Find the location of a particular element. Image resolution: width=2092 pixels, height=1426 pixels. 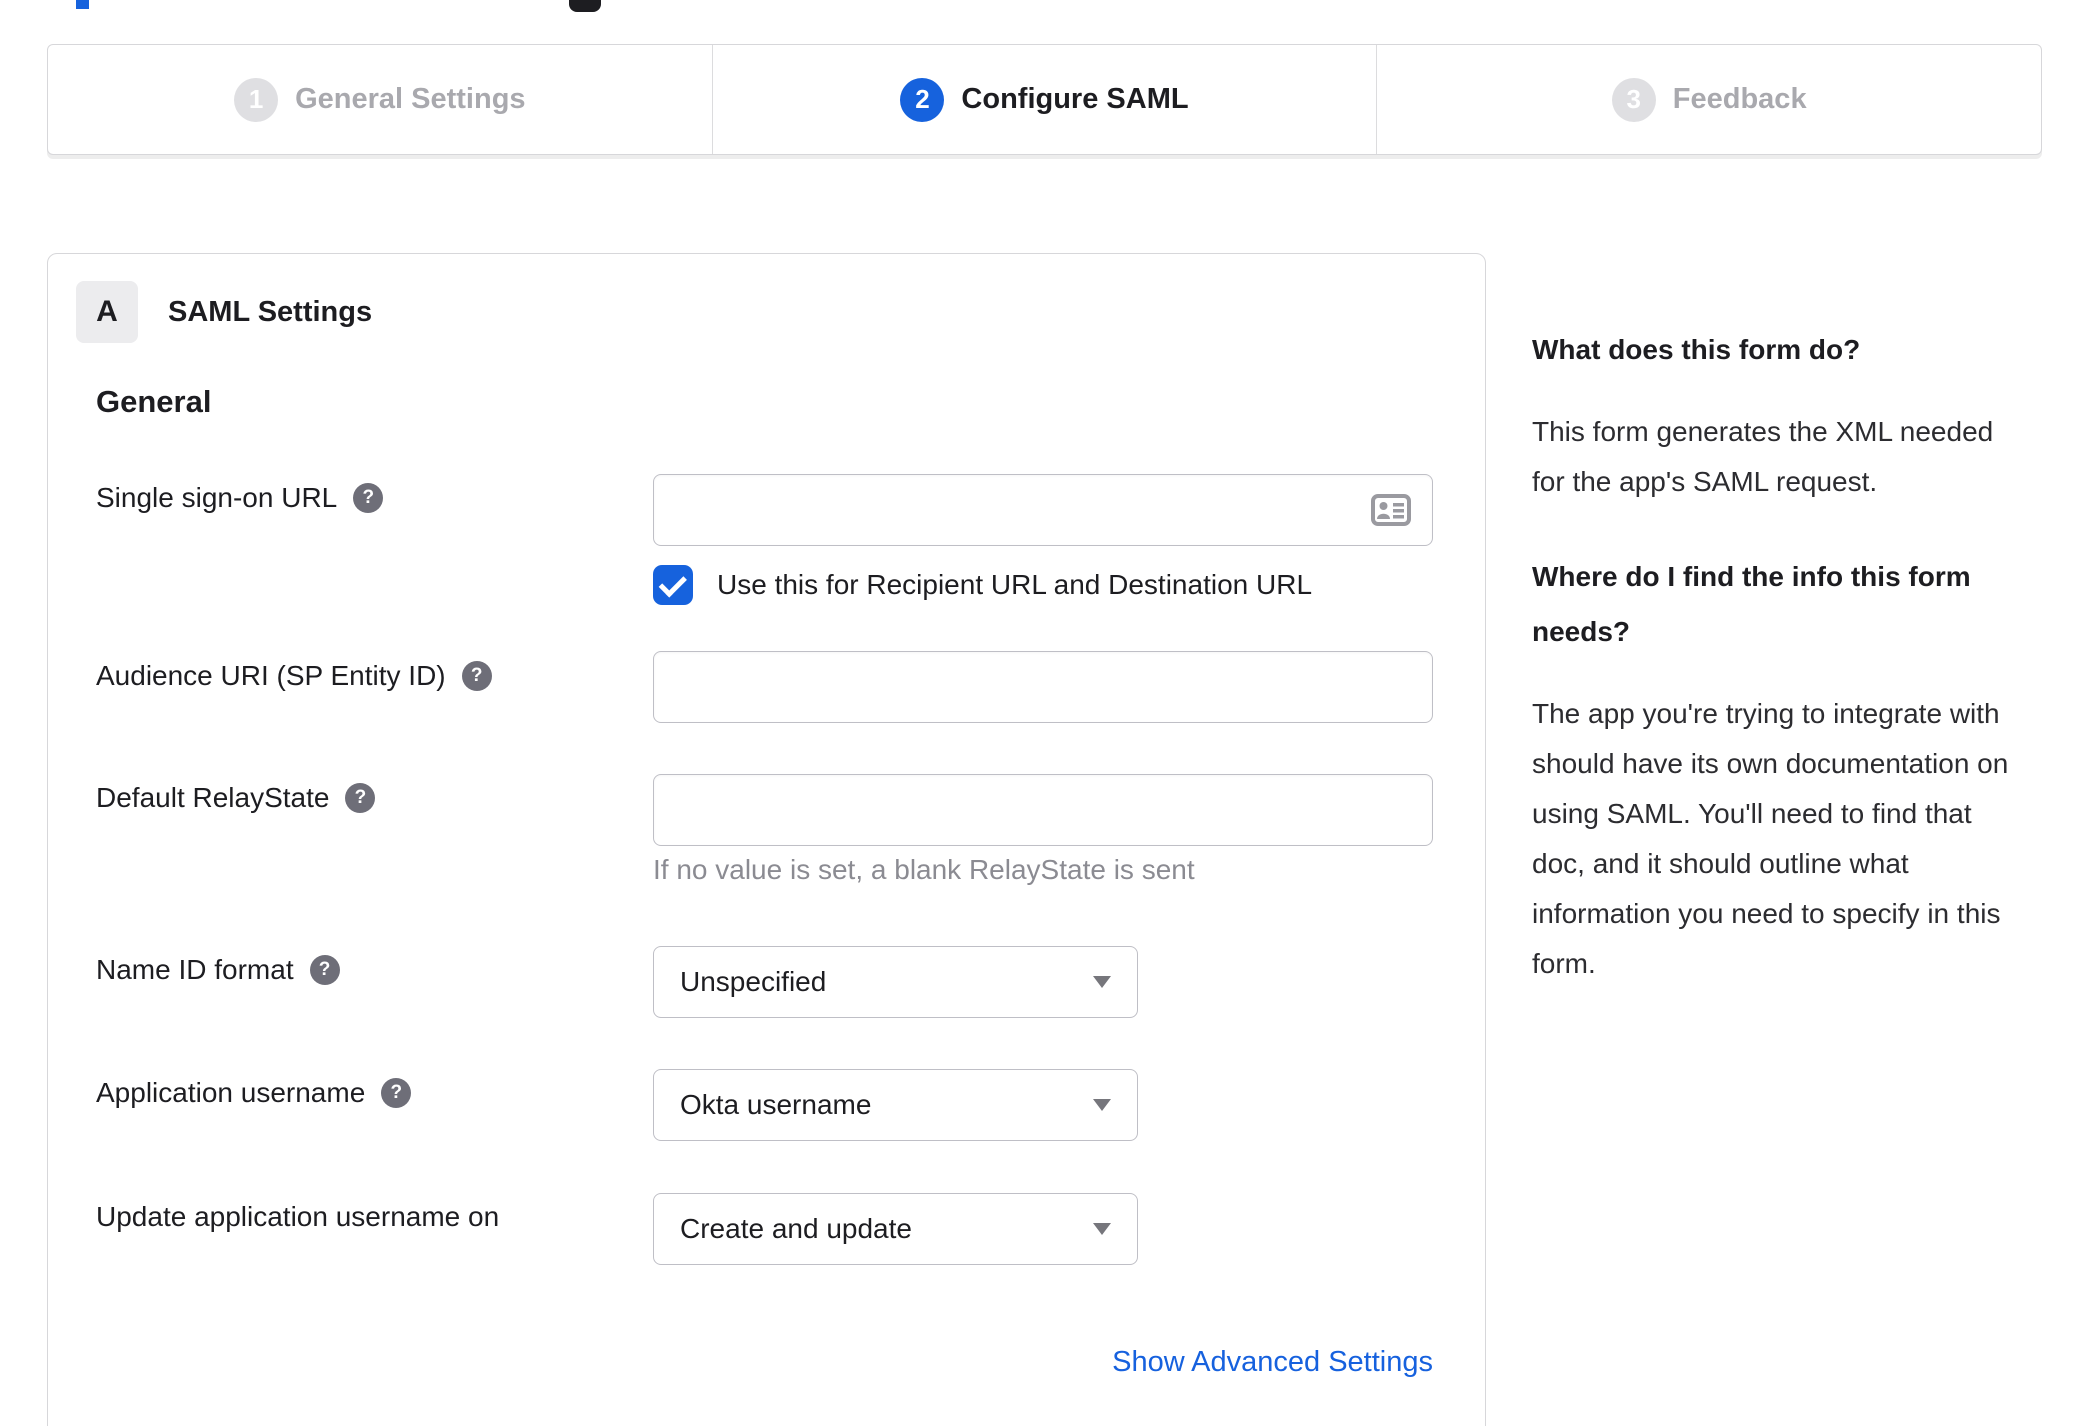

step-label: Configure SAML is located at coordinates (1075, 99).